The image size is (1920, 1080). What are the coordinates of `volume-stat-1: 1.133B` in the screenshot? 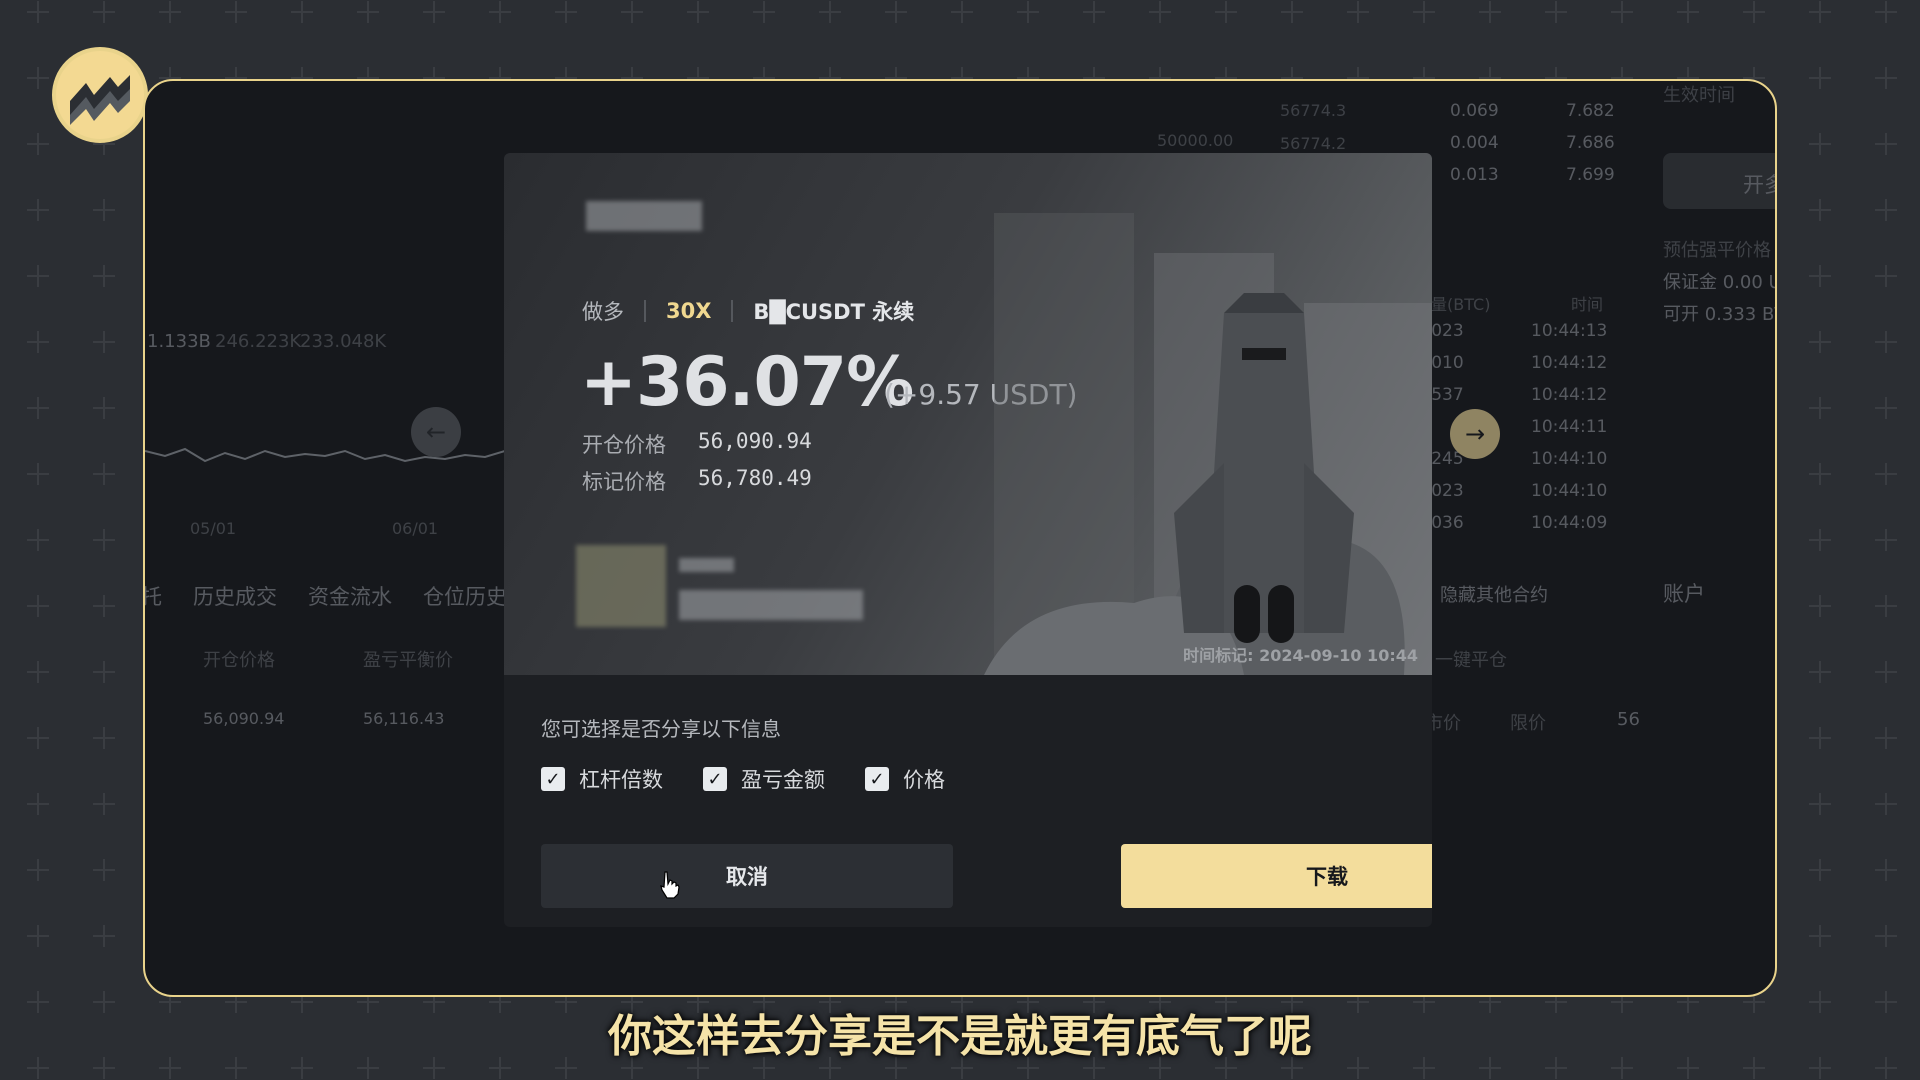 It's located at (179, 341).